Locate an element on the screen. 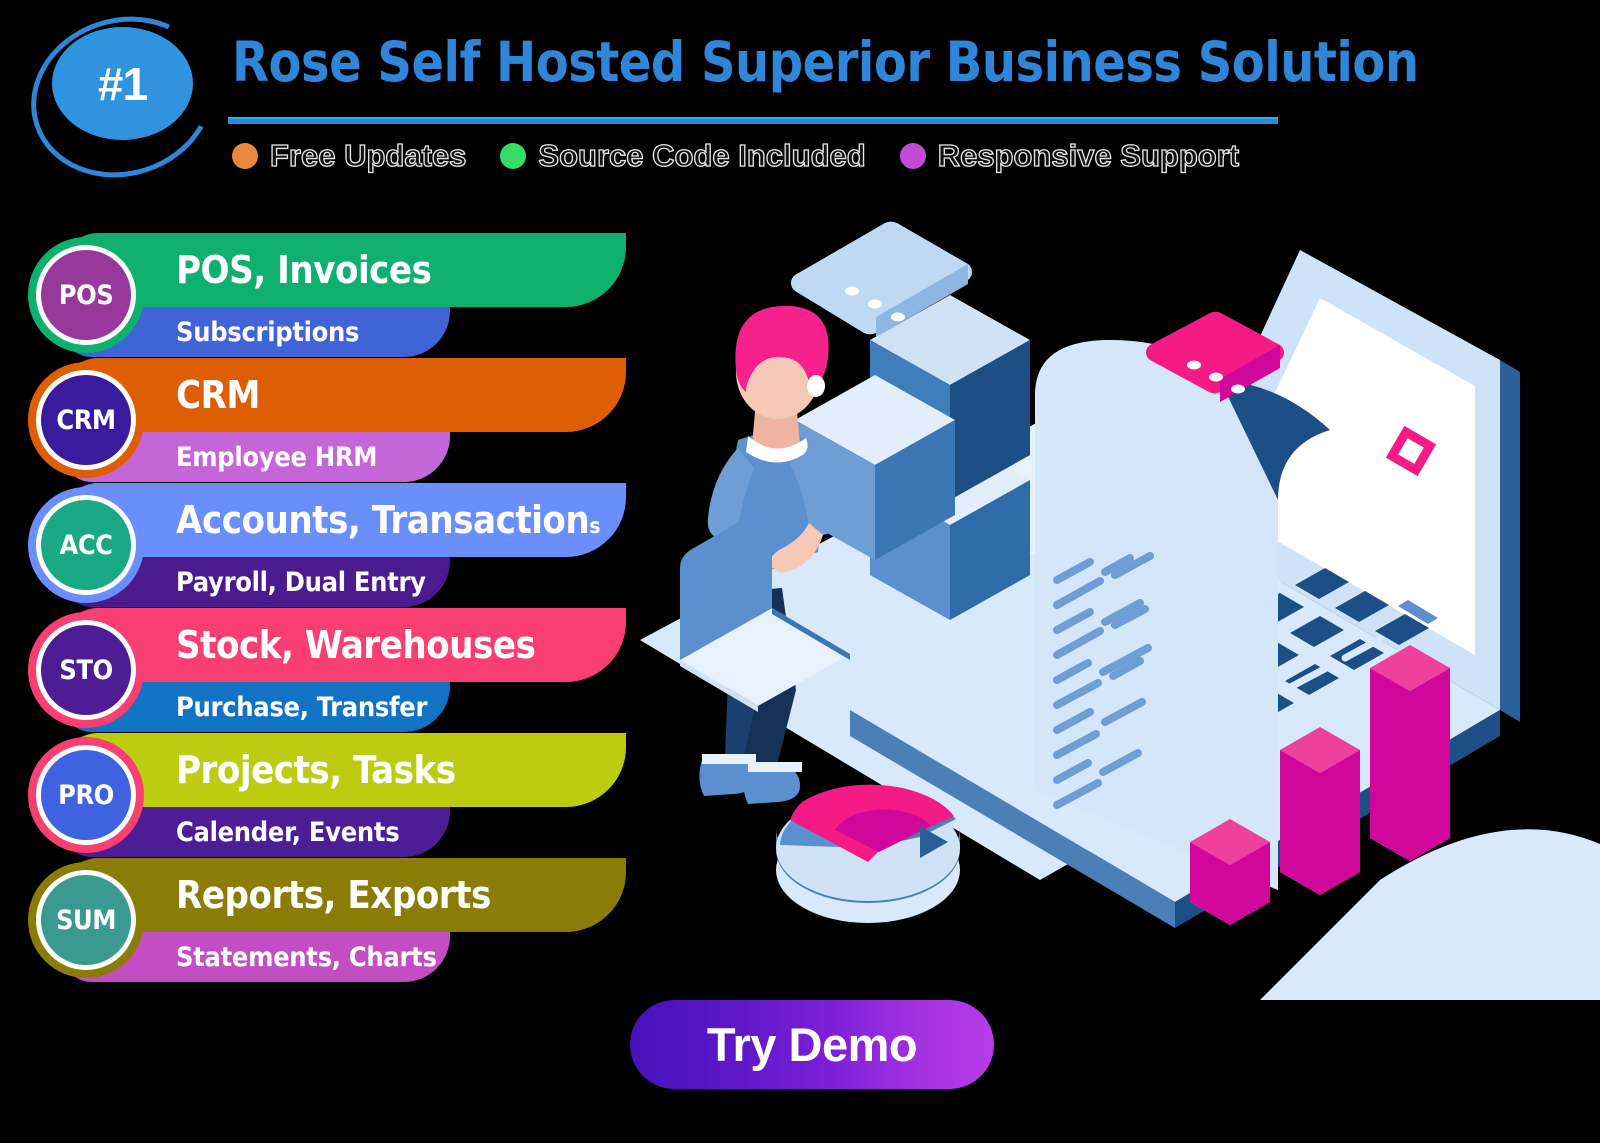 Image resolution: width=1600 pixels, height=1143 pixels. feature-title-bar: POS, Invoices is located at coordinates (344, 270).